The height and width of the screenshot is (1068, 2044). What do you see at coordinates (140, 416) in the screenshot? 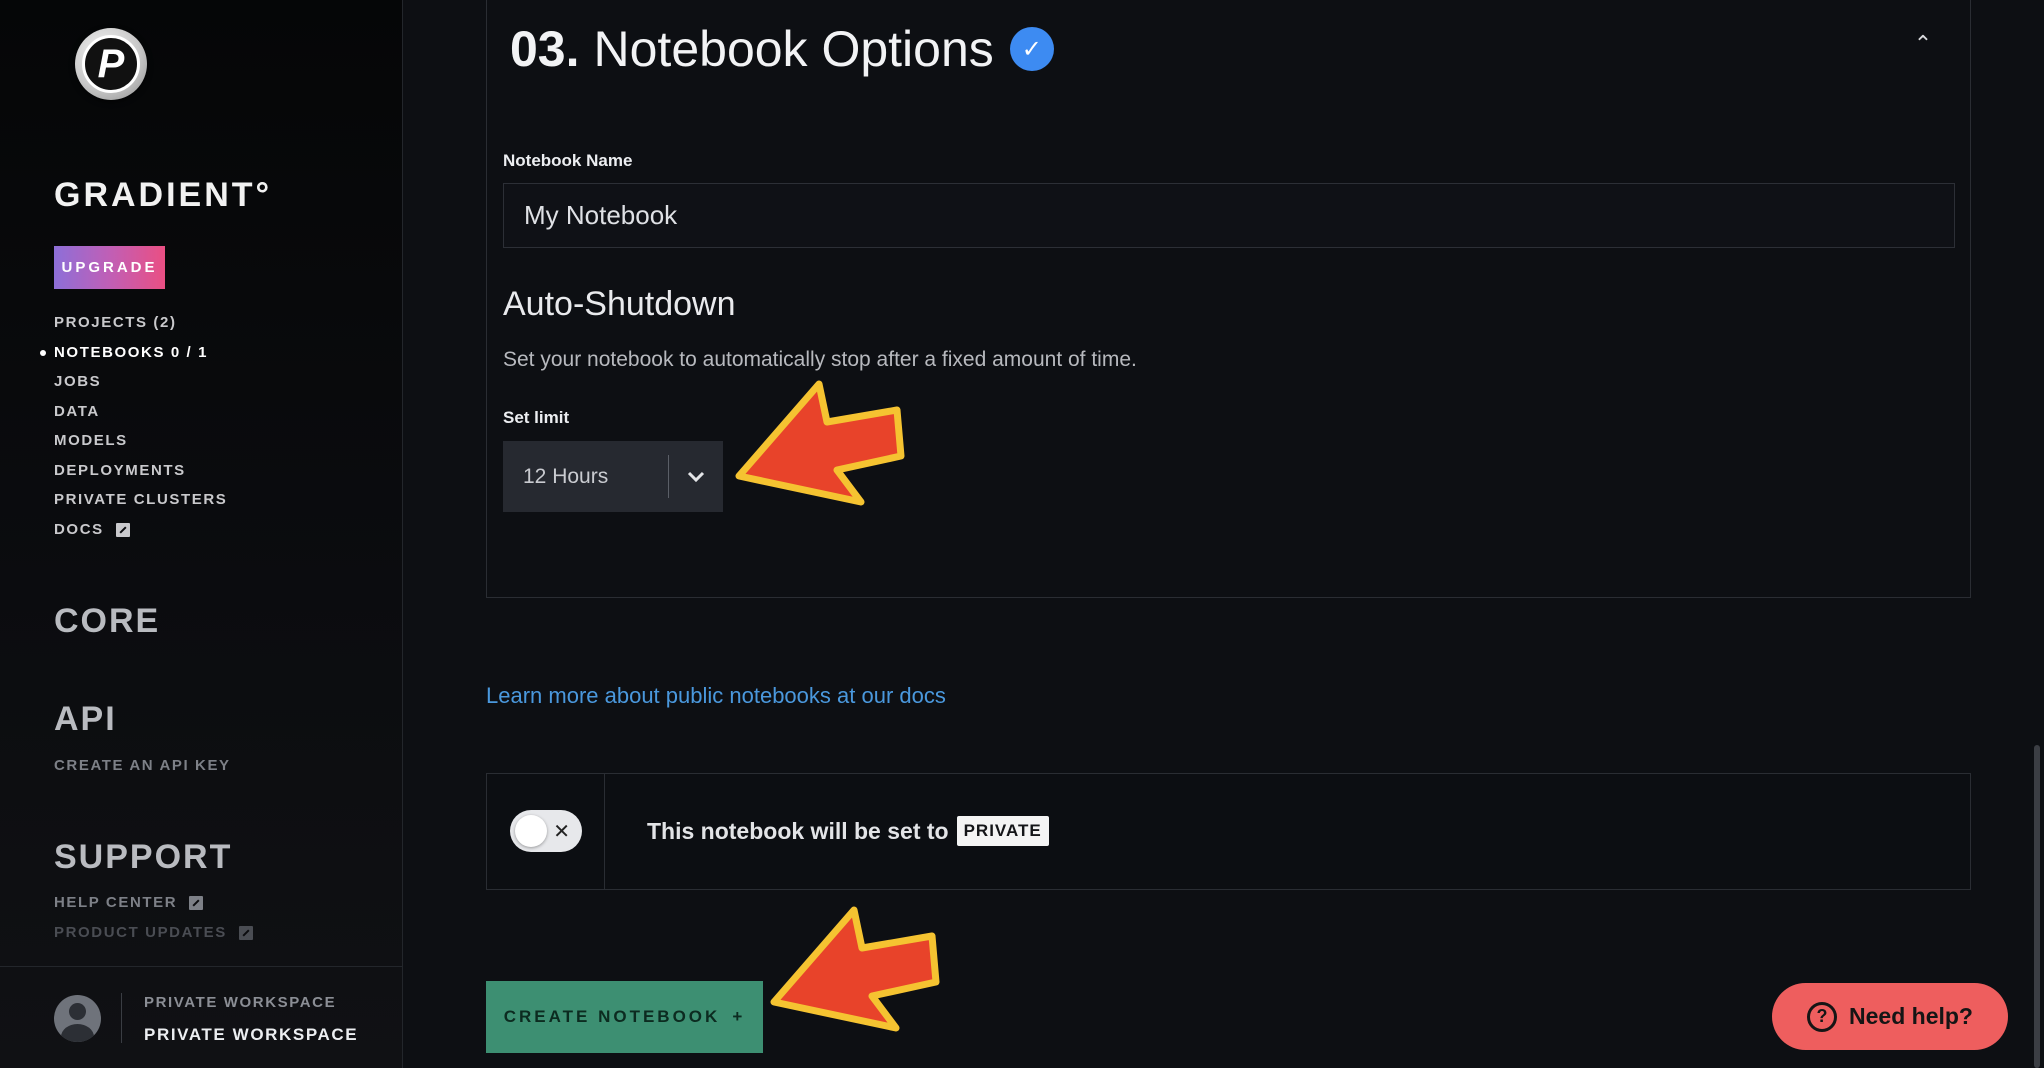
I see `sidebar-item-data: DATA` at bounding box center [140, 416].